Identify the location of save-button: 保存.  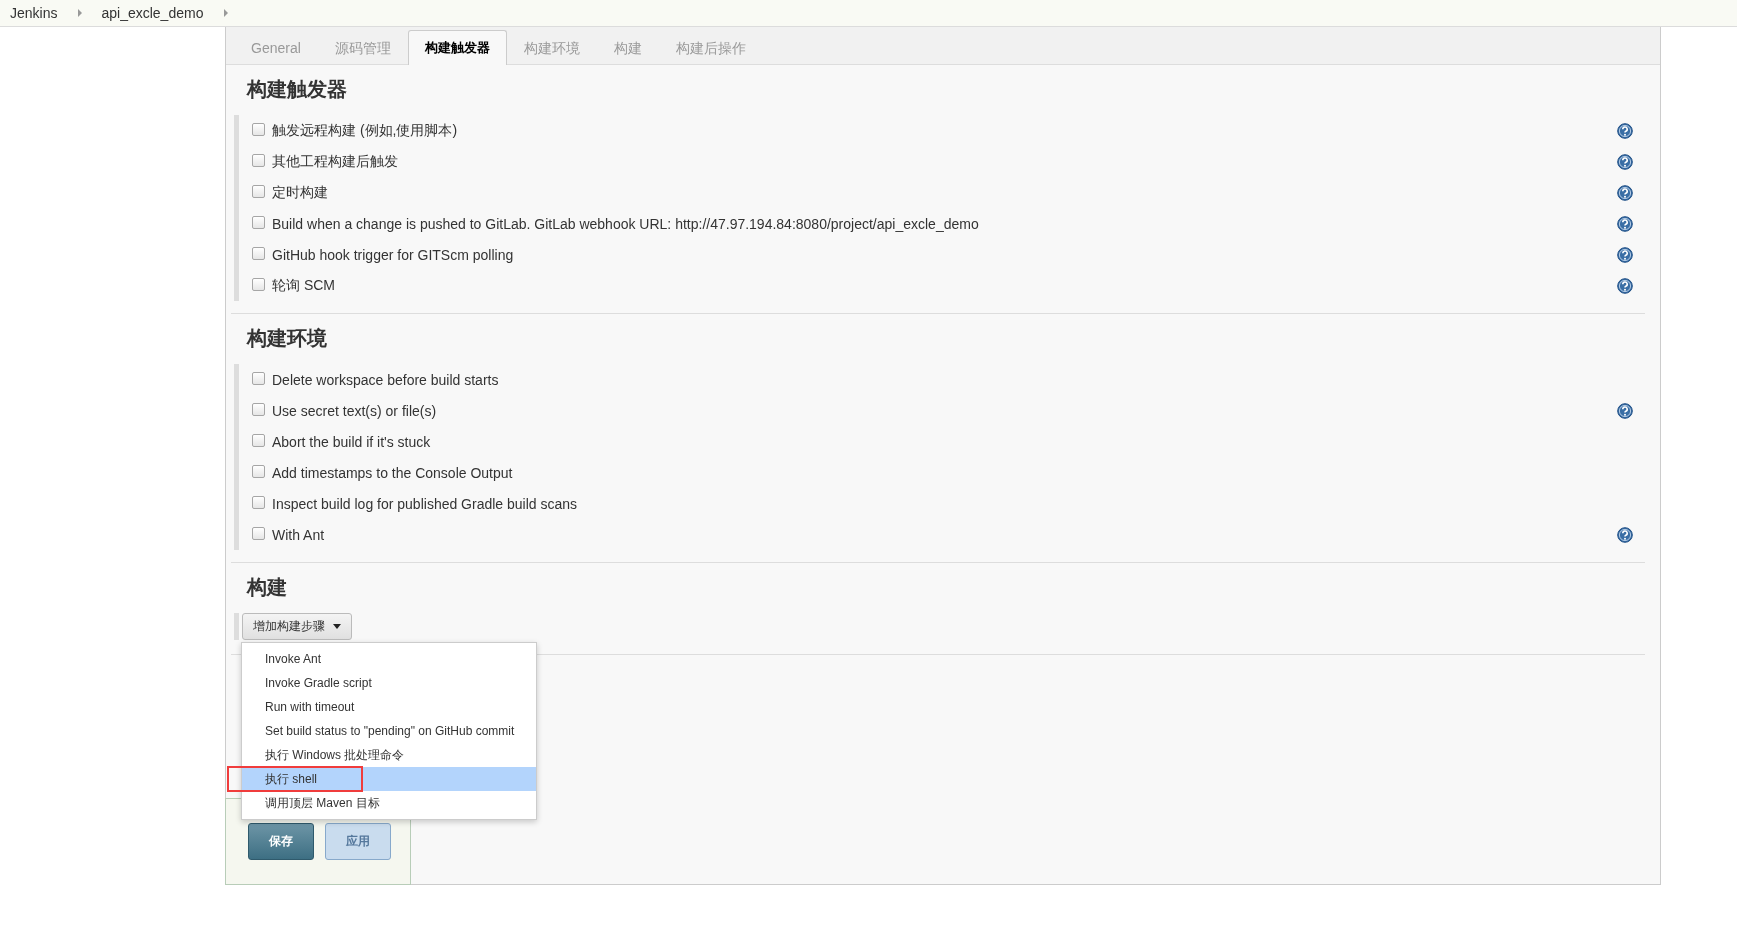
(281, 841).